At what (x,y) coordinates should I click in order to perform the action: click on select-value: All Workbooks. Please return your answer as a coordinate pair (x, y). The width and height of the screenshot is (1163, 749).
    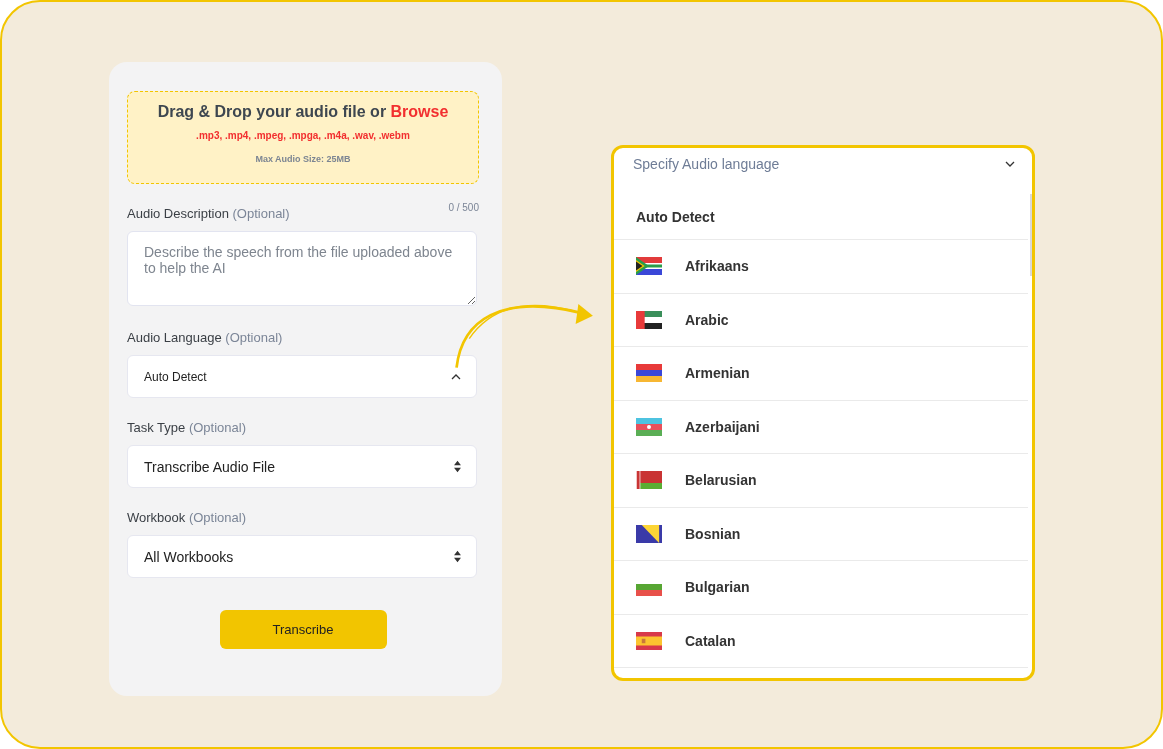
    Looking at the image, I should click on (189, 556).